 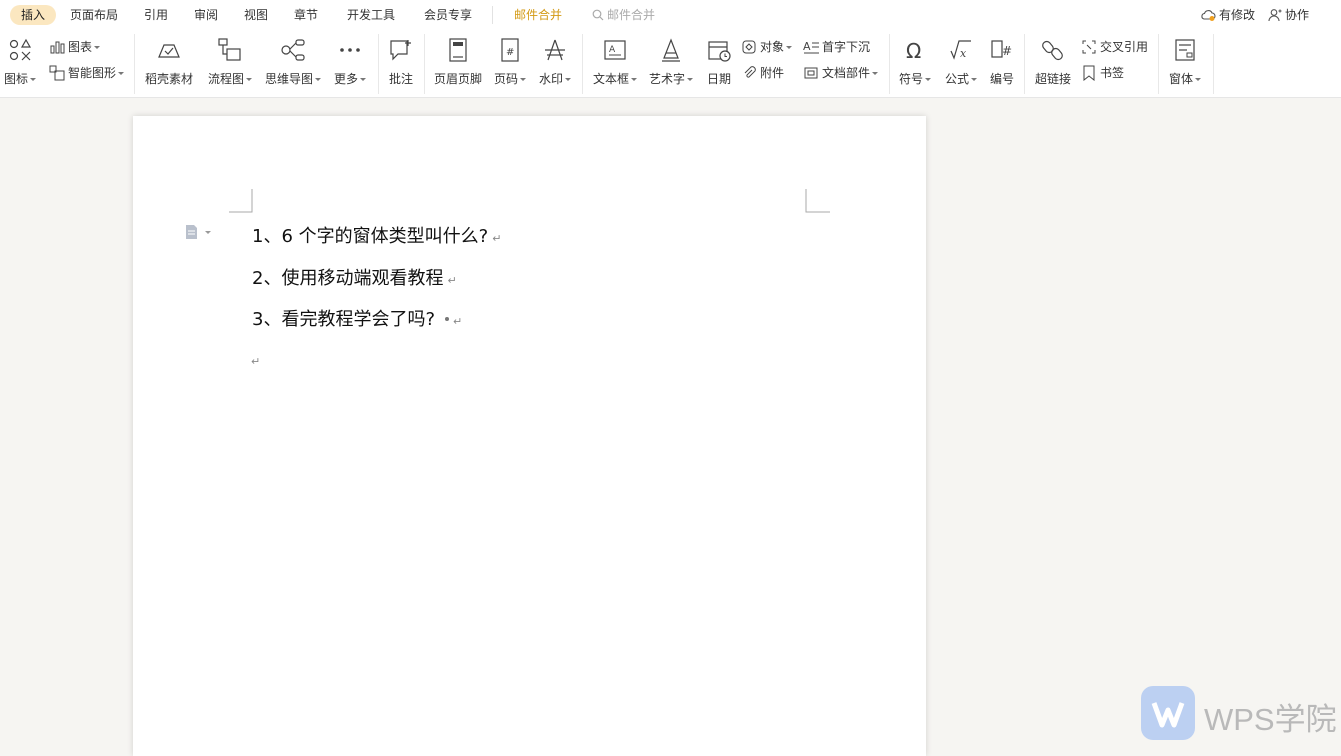 What do you see at coordinates (910, 79) in the screenshot?
I see `symbol-label: 符号` at bounding box center [910, 79].